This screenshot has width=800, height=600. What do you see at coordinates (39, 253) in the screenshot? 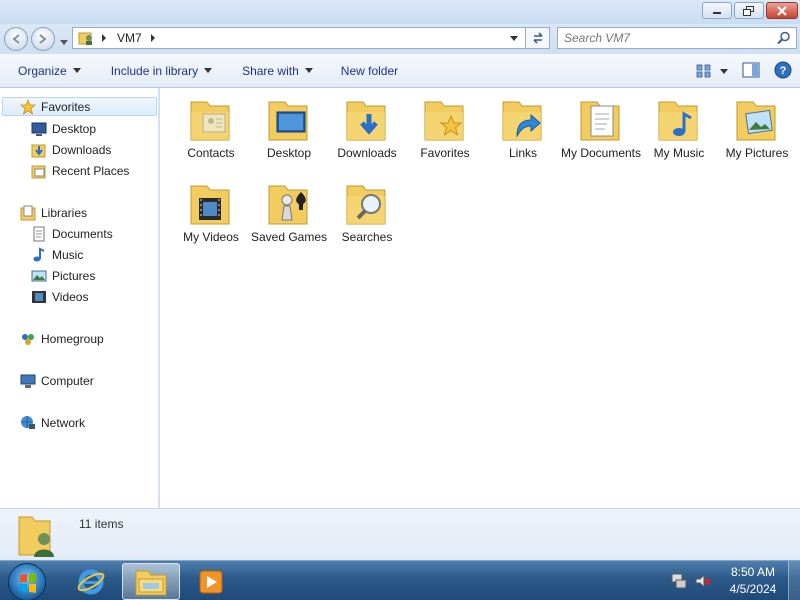
I see `music-note-icon` at bounding box center [39, 253].